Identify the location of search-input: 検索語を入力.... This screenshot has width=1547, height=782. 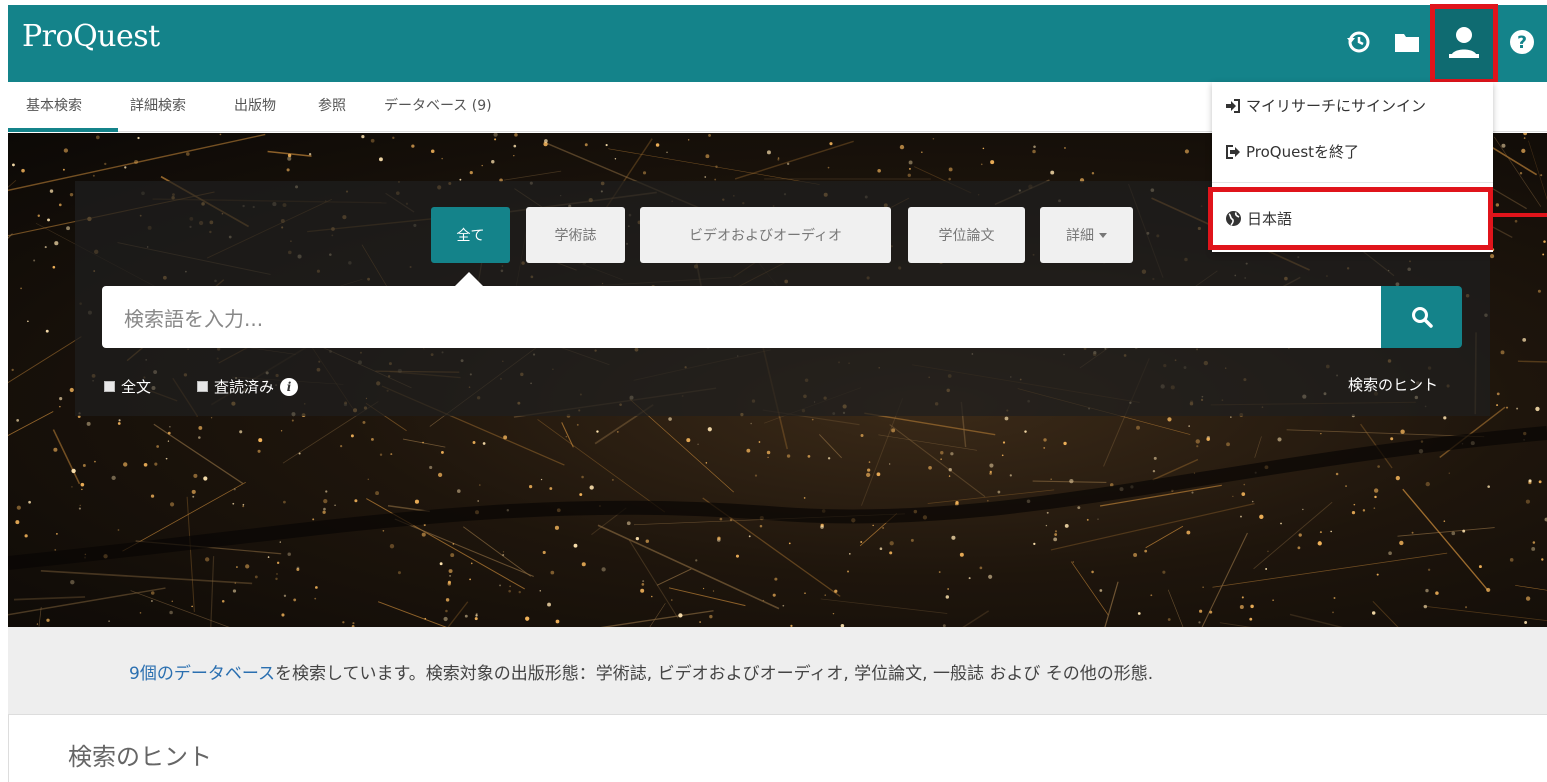
(741, 317).